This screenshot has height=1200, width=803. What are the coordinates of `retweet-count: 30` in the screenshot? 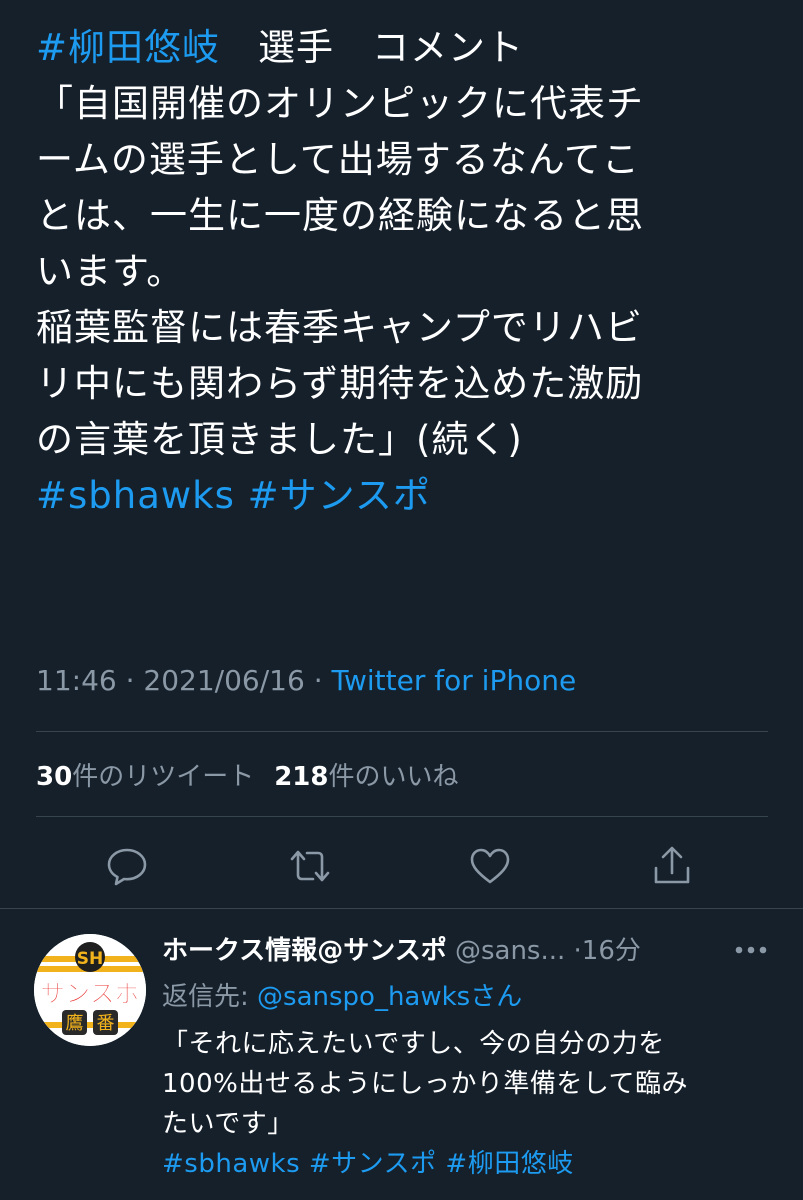 It's located at (54, 777).